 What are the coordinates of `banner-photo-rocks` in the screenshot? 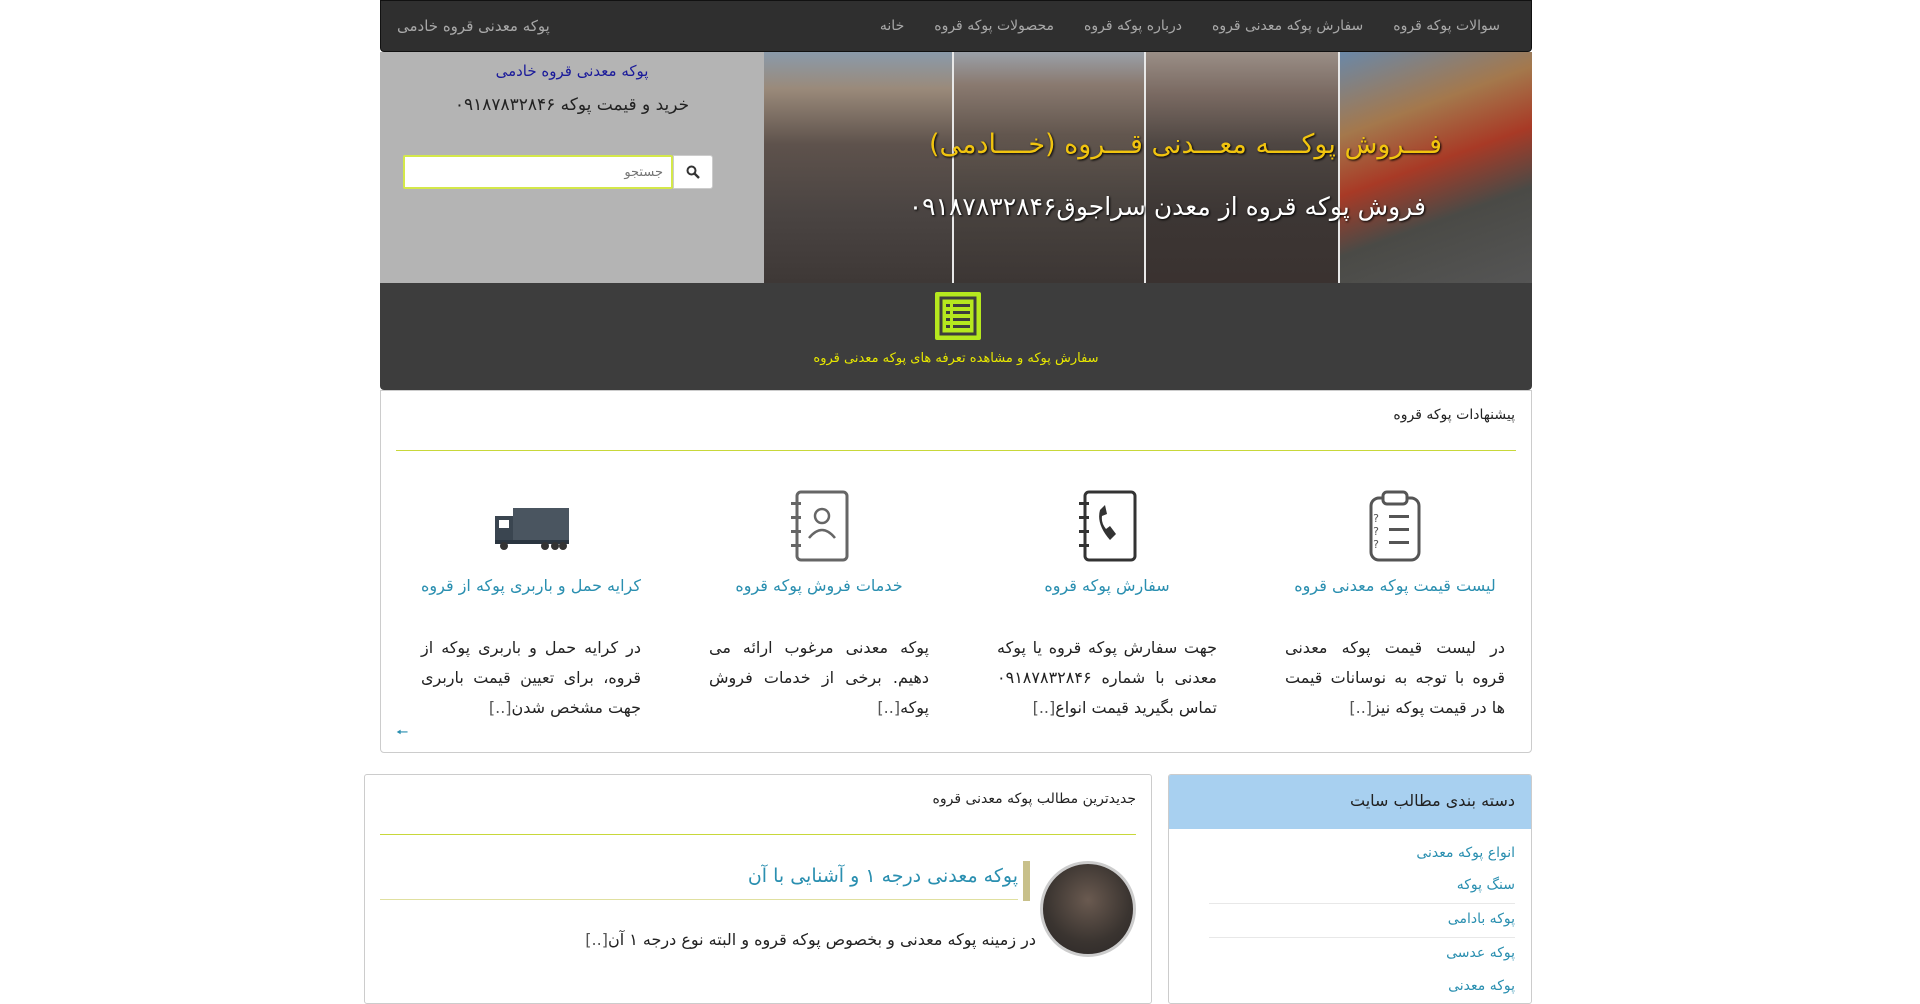 It's located at (1050, 167).